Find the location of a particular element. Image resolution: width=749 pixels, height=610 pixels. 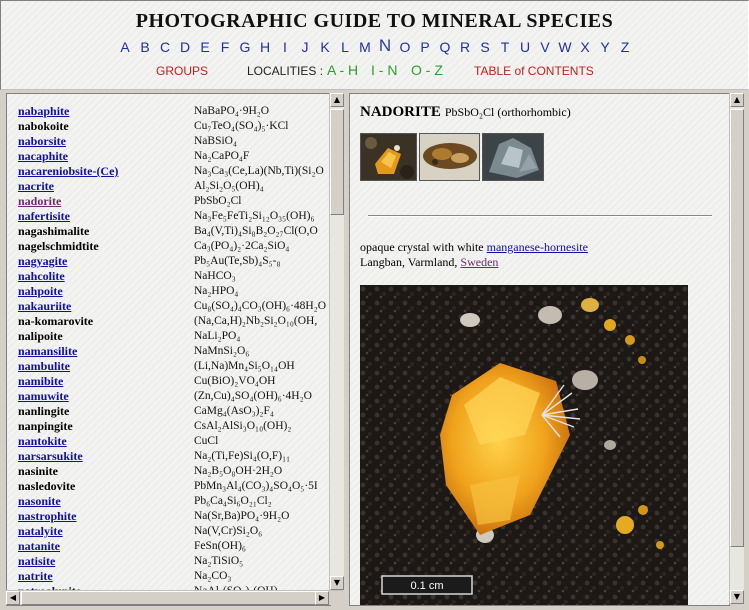

mineral-name-link: nakauriite is located at coordinates (44, 306).